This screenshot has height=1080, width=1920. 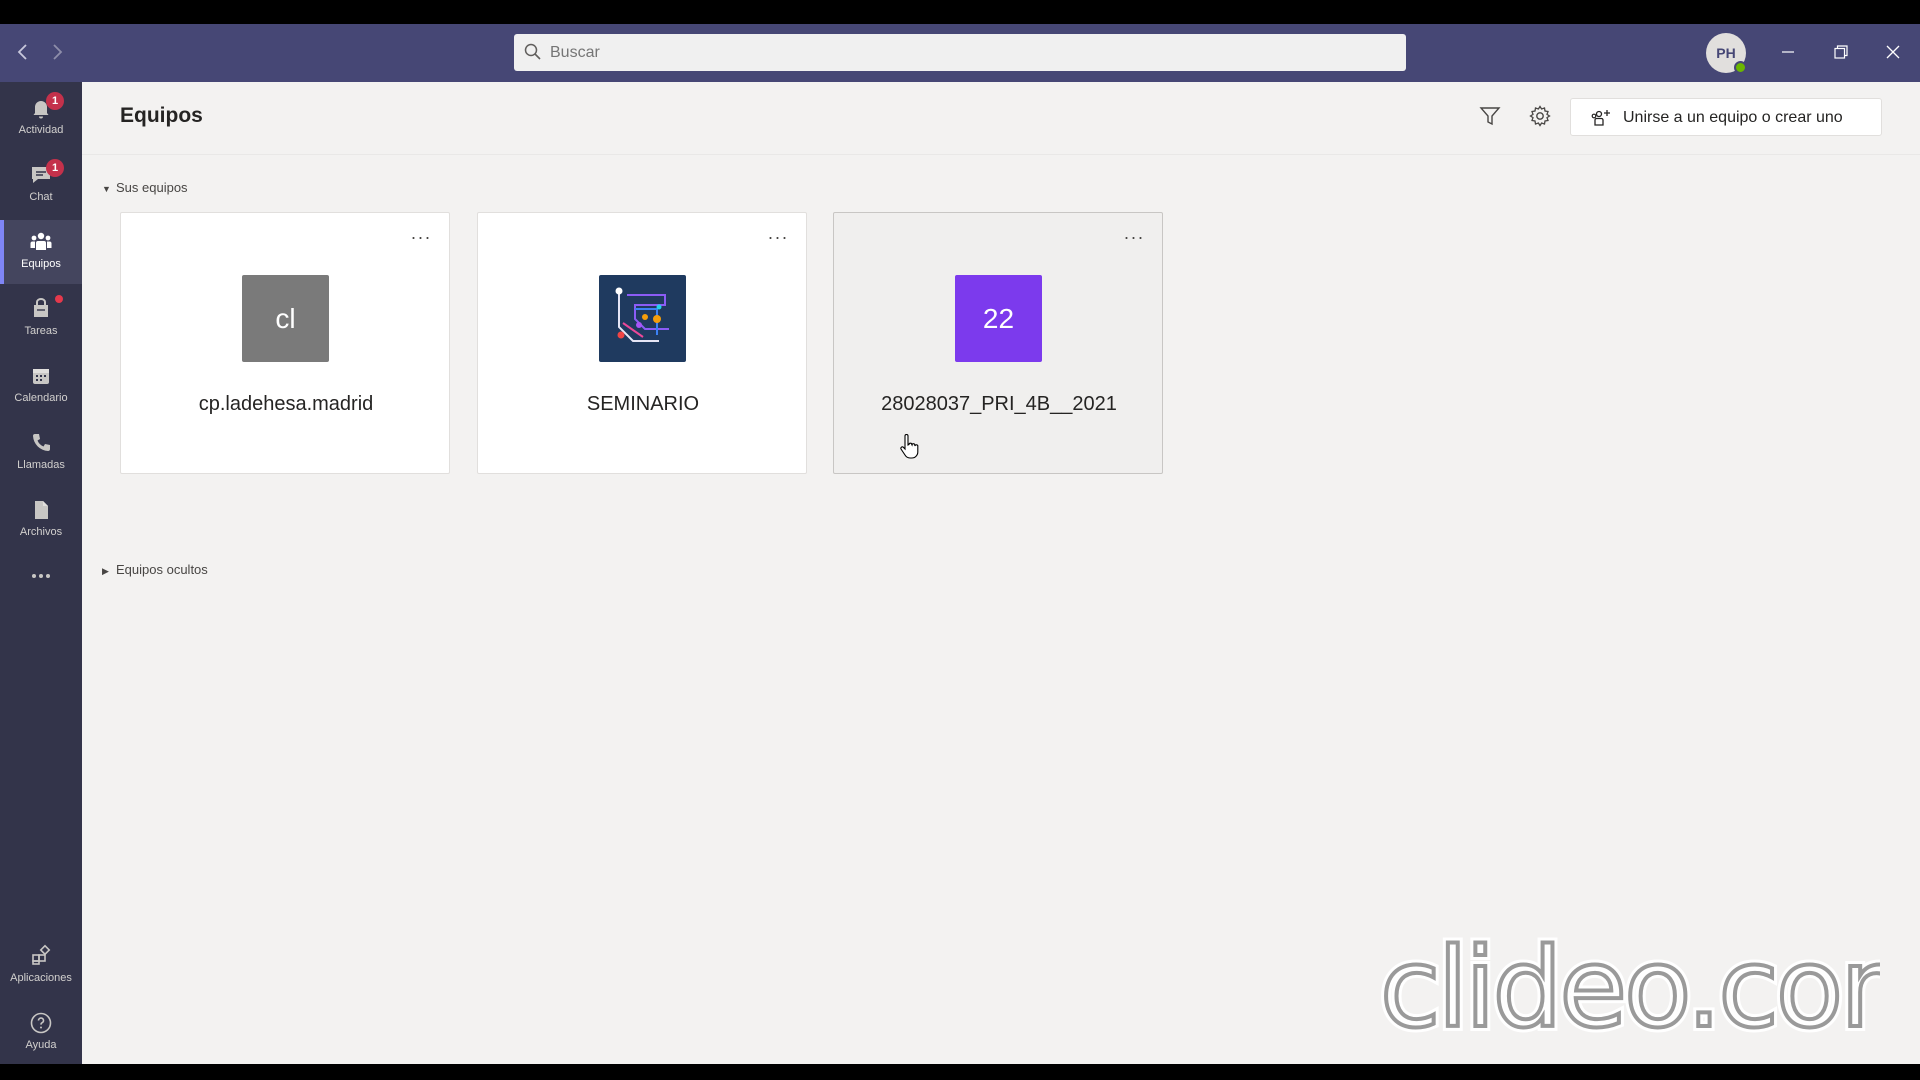 I want to click on team-card: ··· SEMINARIO, so click(x=642, y=343).